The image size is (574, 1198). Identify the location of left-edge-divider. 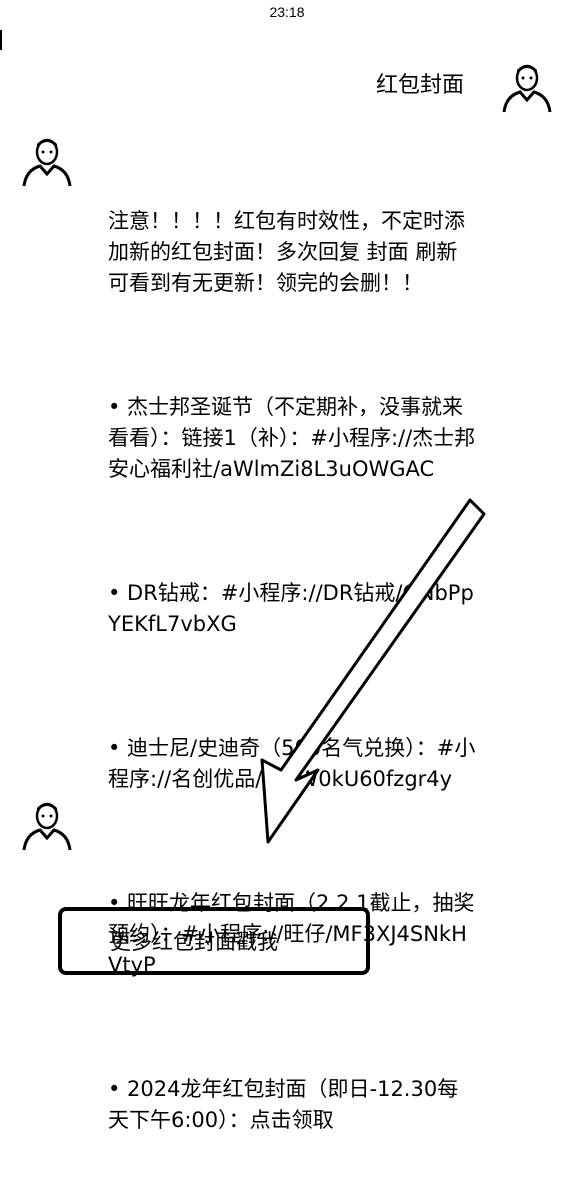
(1, 40).